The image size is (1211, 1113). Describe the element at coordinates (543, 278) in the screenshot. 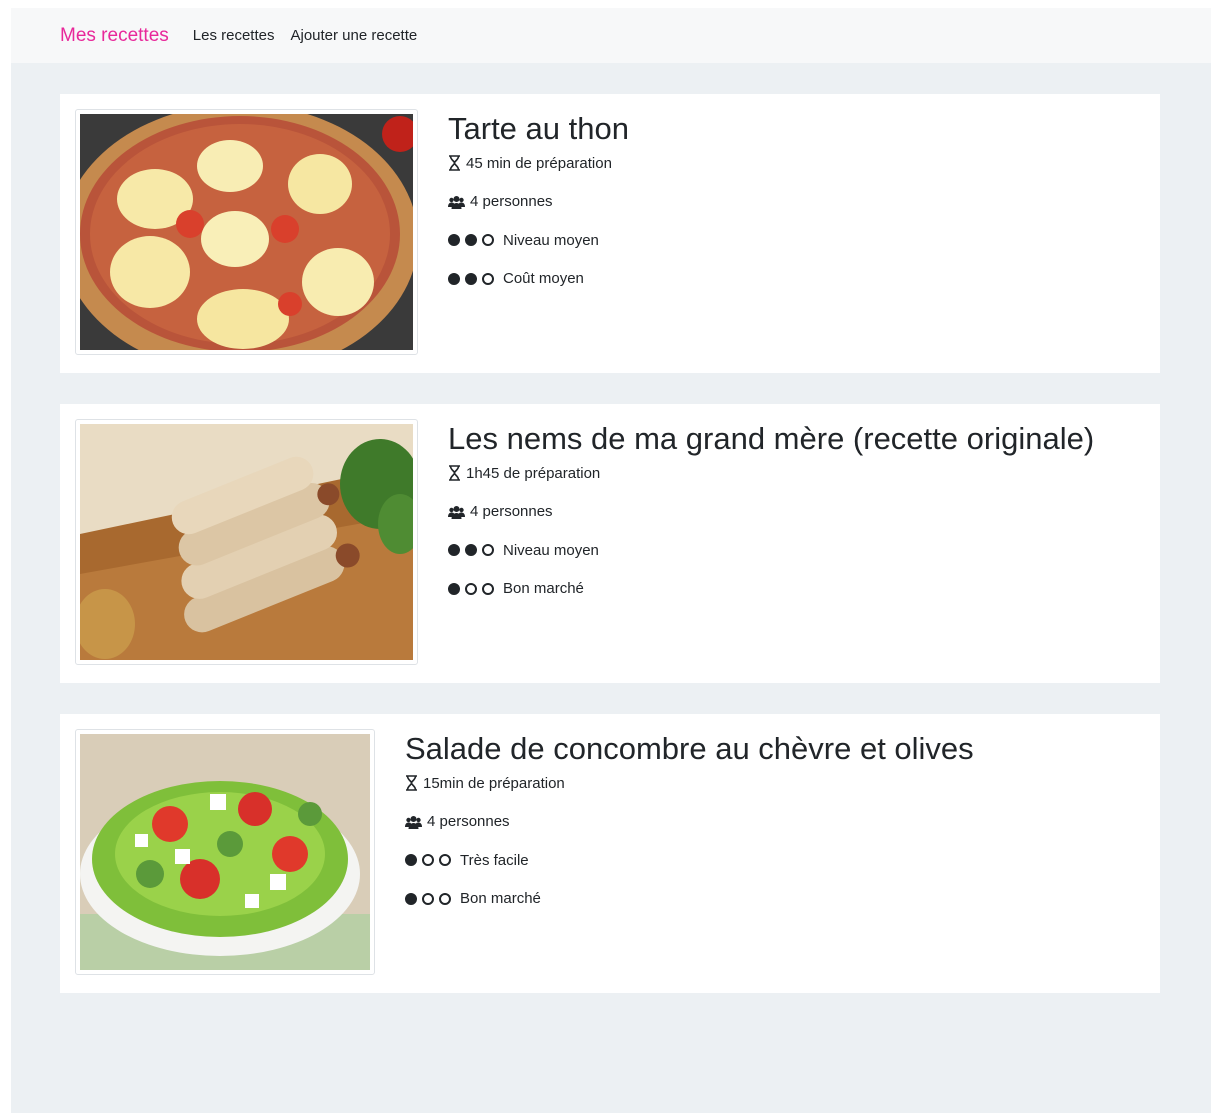

I see `recipe-cost-text: Coût moyen` at that location.